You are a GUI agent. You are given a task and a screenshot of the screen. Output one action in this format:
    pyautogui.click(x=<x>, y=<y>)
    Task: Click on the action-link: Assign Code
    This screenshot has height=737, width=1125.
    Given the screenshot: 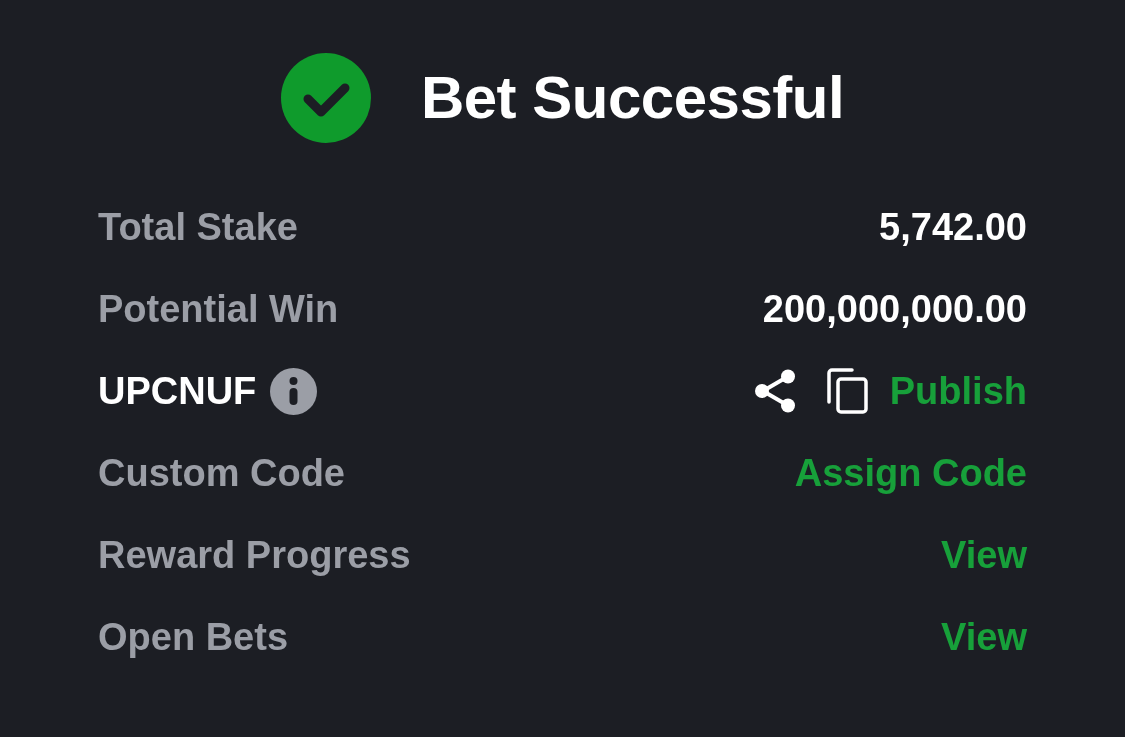 What is the action you would take?
    pyautogui.click(x=910, y=473)
    